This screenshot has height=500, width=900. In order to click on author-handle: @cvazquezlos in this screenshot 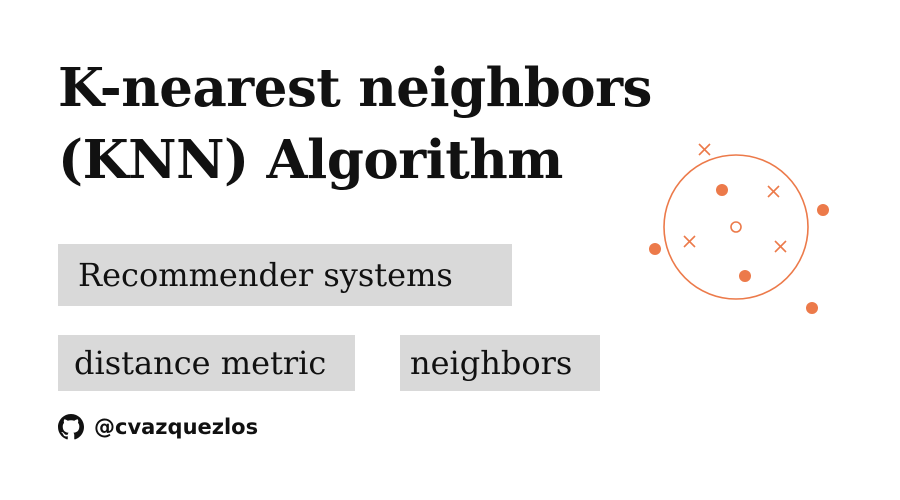, I will do `click(158, 427)`.